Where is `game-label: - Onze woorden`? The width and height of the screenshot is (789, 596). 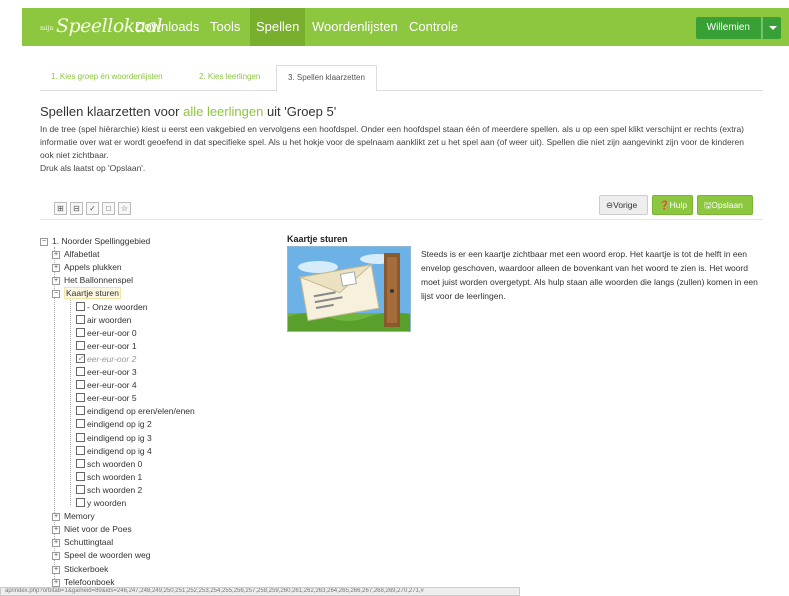 game-label: - Onze woorden is located at coordinates (117, 306).